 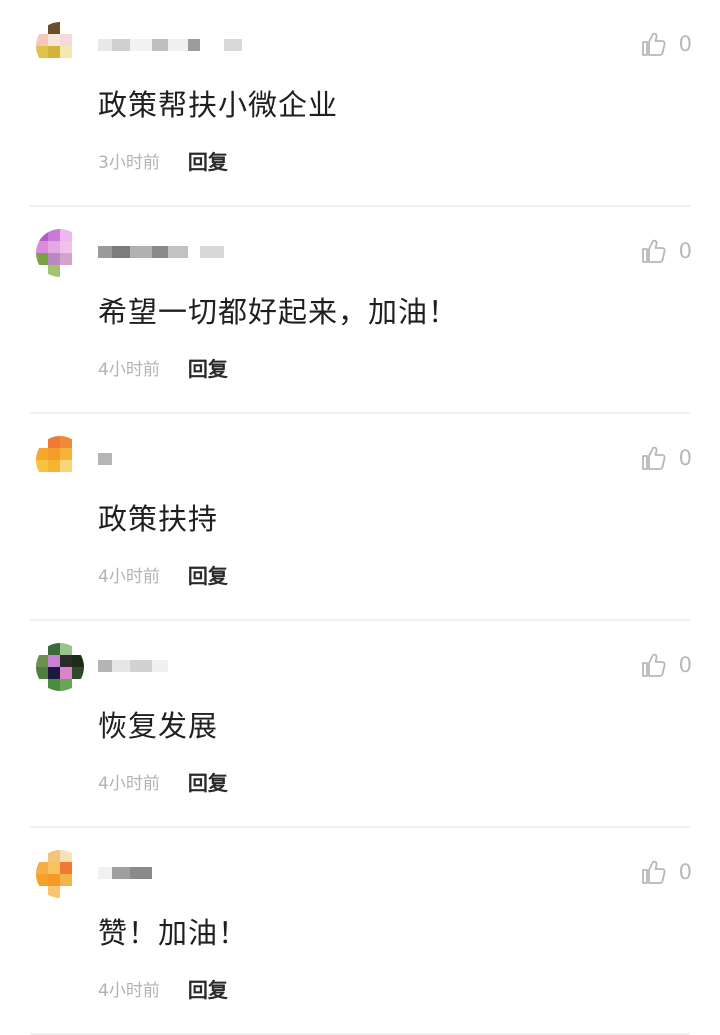 What do you see at coordinates (129, 163) in the screenshot?
I see `comment-time: 3小时前` at bounding box center [129, 163].